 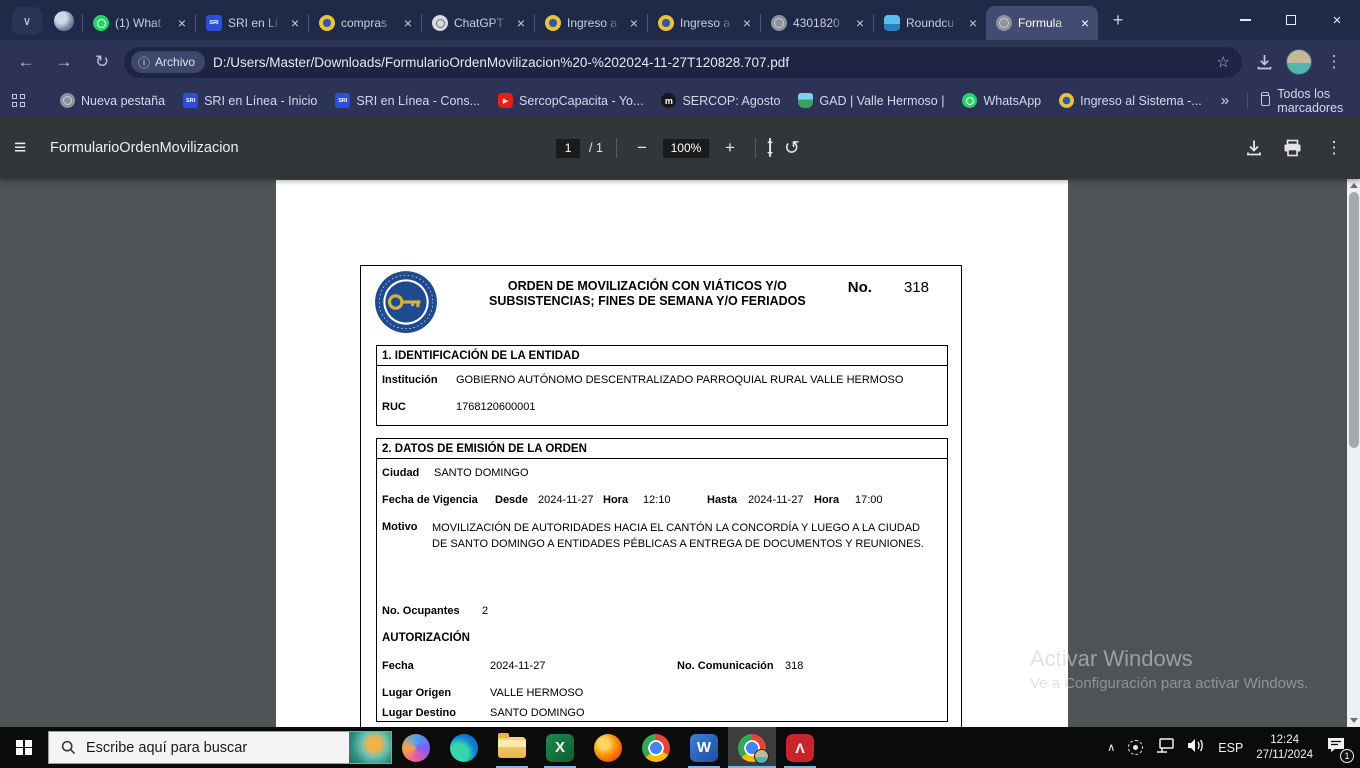 I want to click on pinned-tab, so click(x=64, y=21).